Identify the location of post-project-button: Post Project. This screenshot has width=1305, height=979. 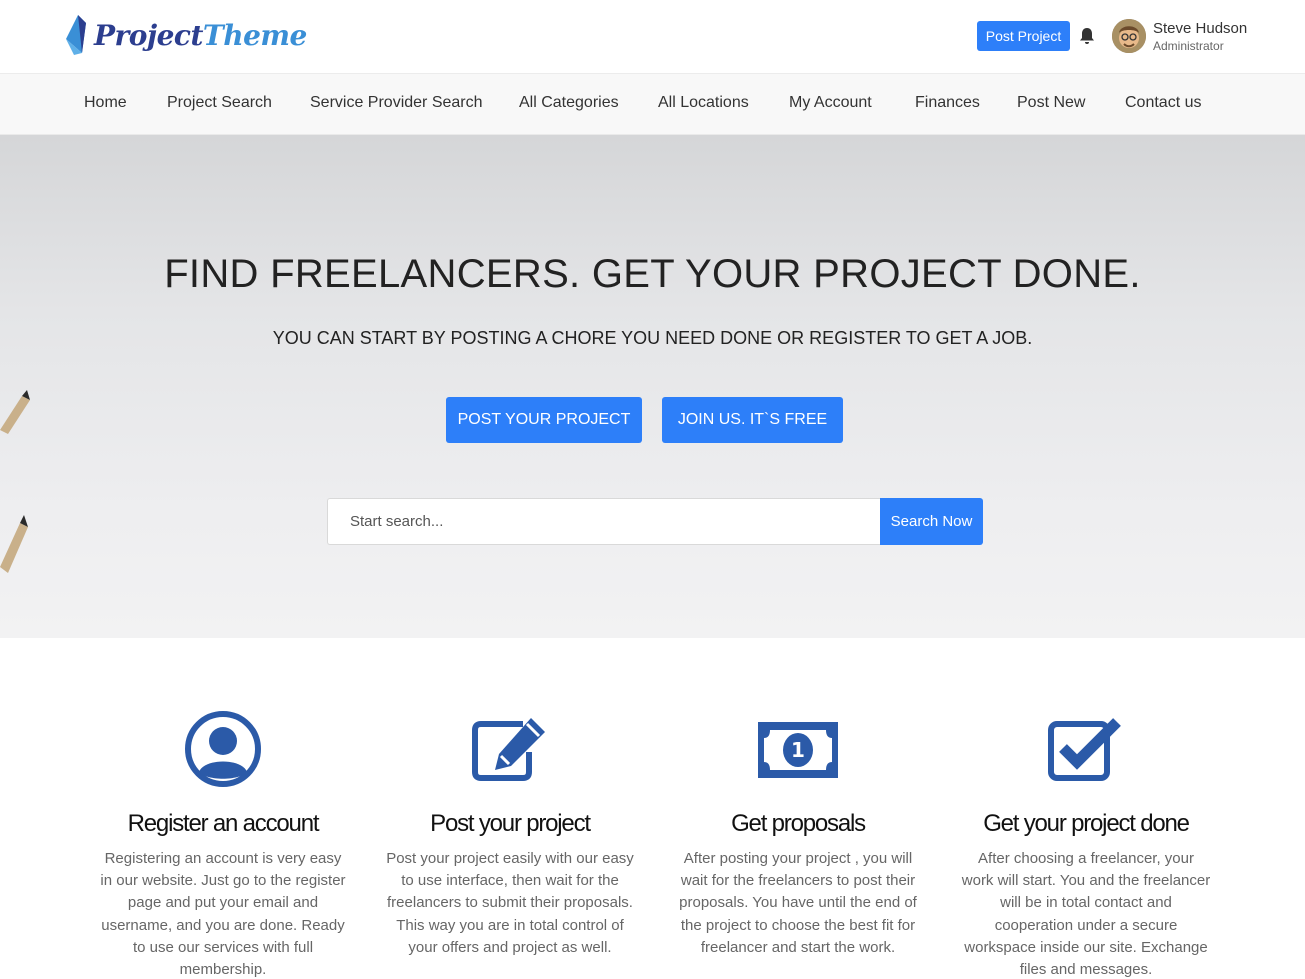
(1023, 36).